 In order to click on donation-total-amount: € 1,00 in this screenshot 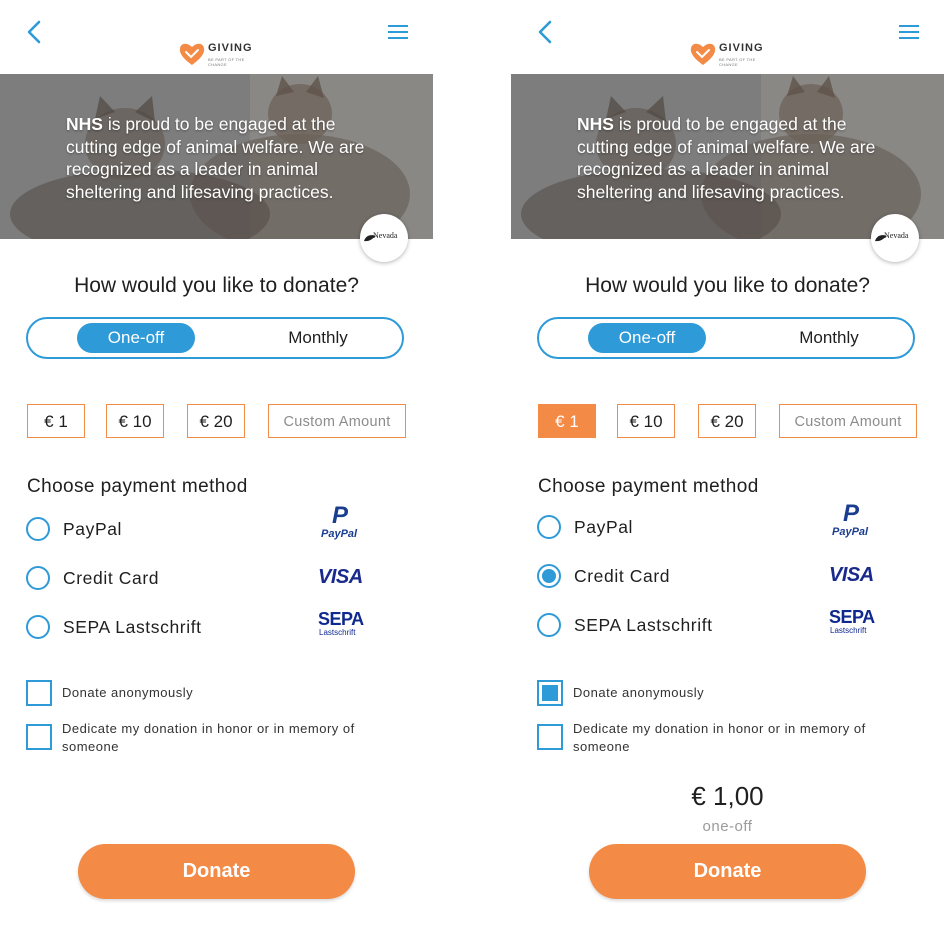, I will do `click(727, 796)`.